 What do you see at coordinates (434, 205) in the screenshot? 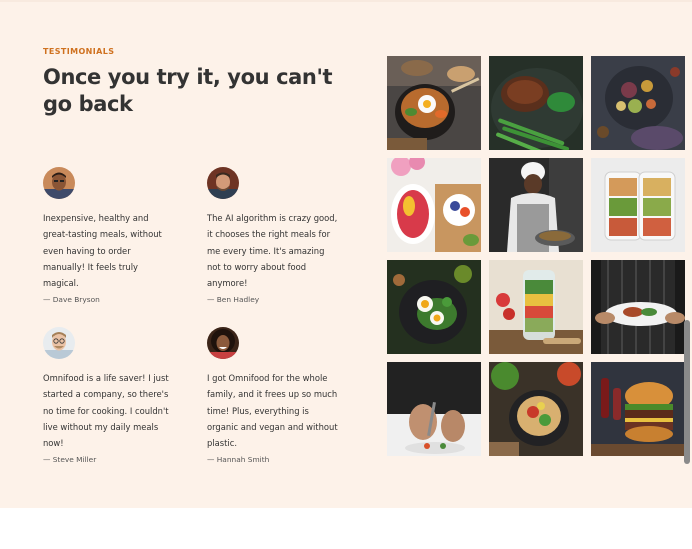
I see `fruit-bowls-photo` at bounding box center [434, 205].